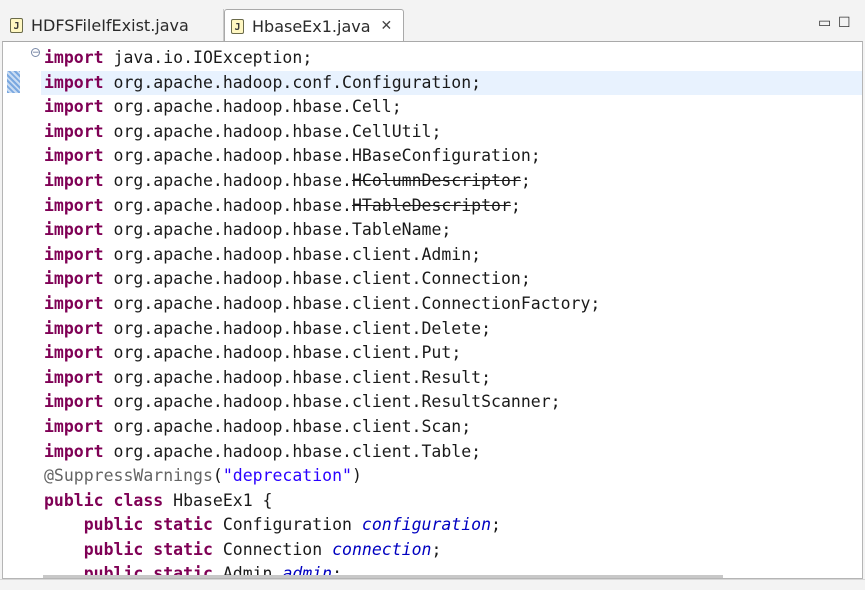 The image size is (865, 590). I want to click on tab-label: HbaseEx1.java, so click(311, 26).